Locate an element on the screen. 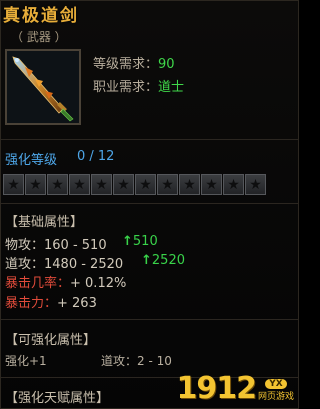 The width and height of the screenshot is (320, 409). taoist-attack-label: 道攻： is located at coordinates (25, 264).